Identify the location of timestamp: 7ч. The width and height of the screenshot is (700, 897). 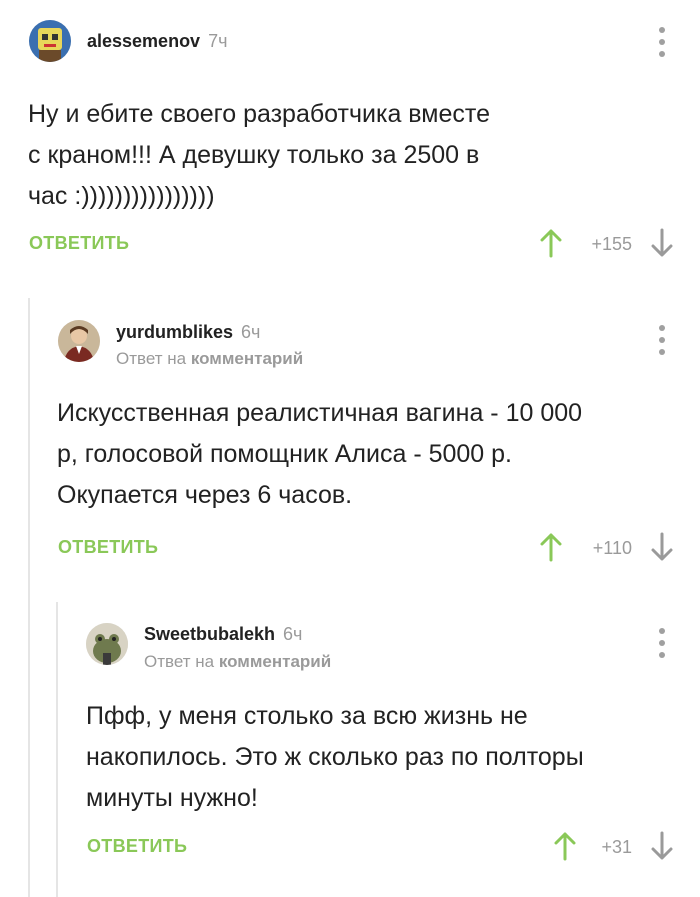
(218, 41).